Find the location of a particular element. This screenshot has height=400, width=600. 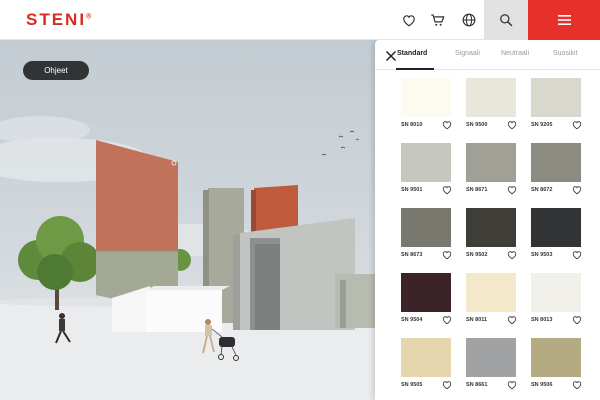

top-header: STENI® is located at coordinates (300, 20).